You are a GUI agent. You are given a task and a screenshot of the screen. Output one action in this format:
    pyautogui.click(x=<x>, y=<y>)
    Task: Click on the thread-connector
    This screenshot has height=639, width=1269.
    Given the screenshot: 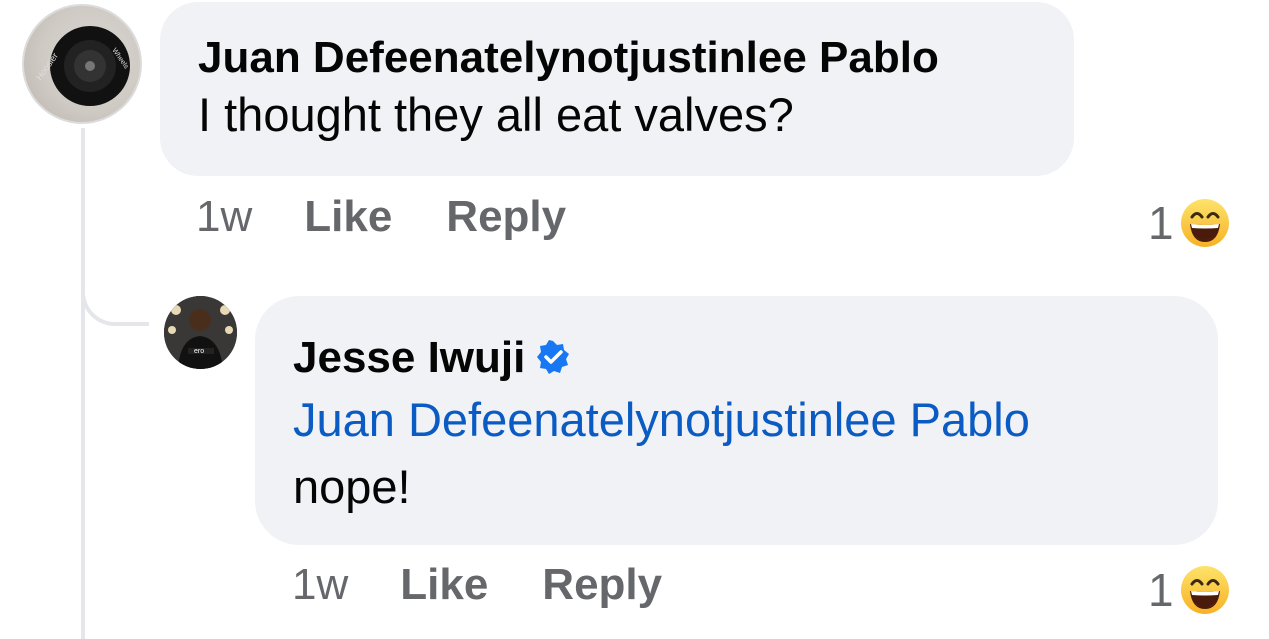 What is the action you would take?
    pyautogui.click(x=115, y=293)
    